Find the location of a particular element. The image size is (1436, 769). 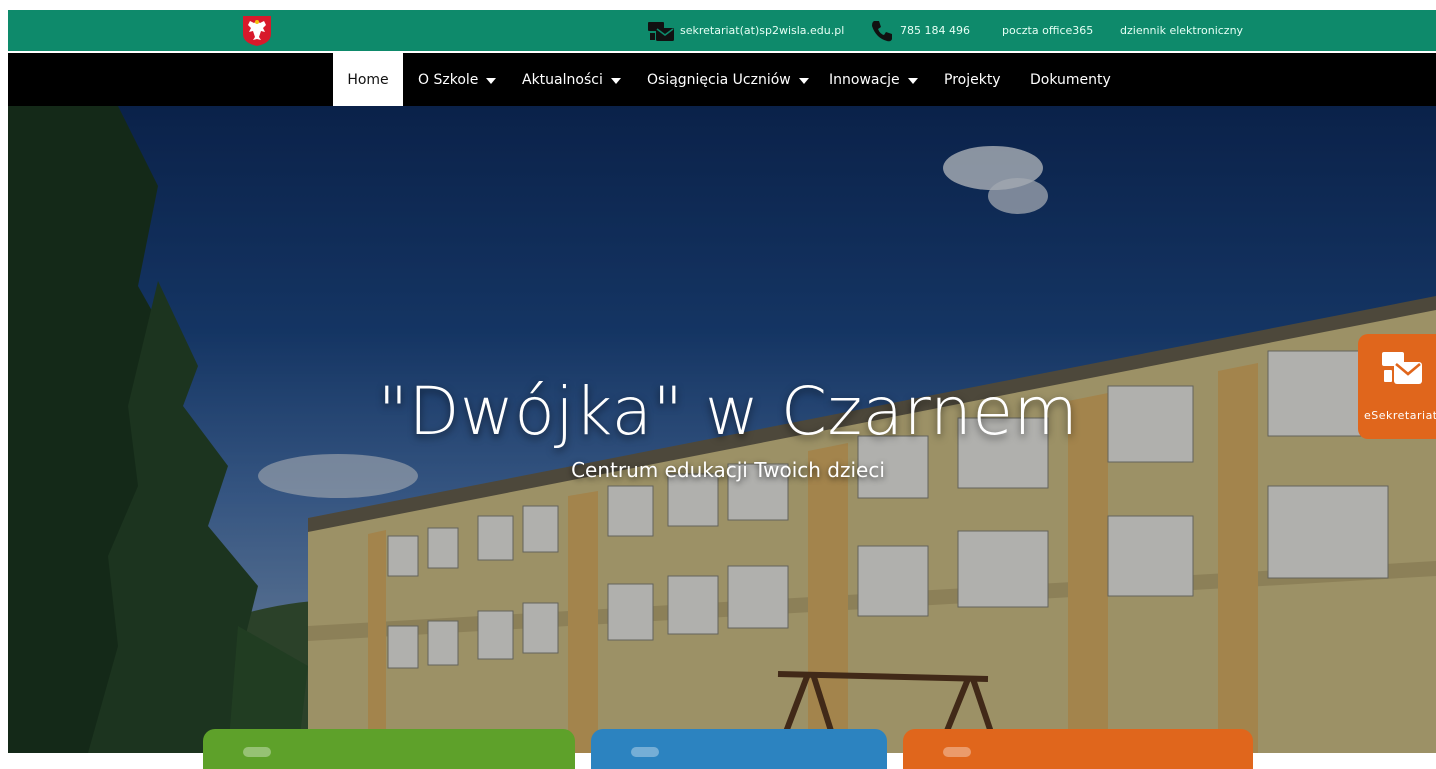

feature-card-orange is located at coordinates (1078, 749).